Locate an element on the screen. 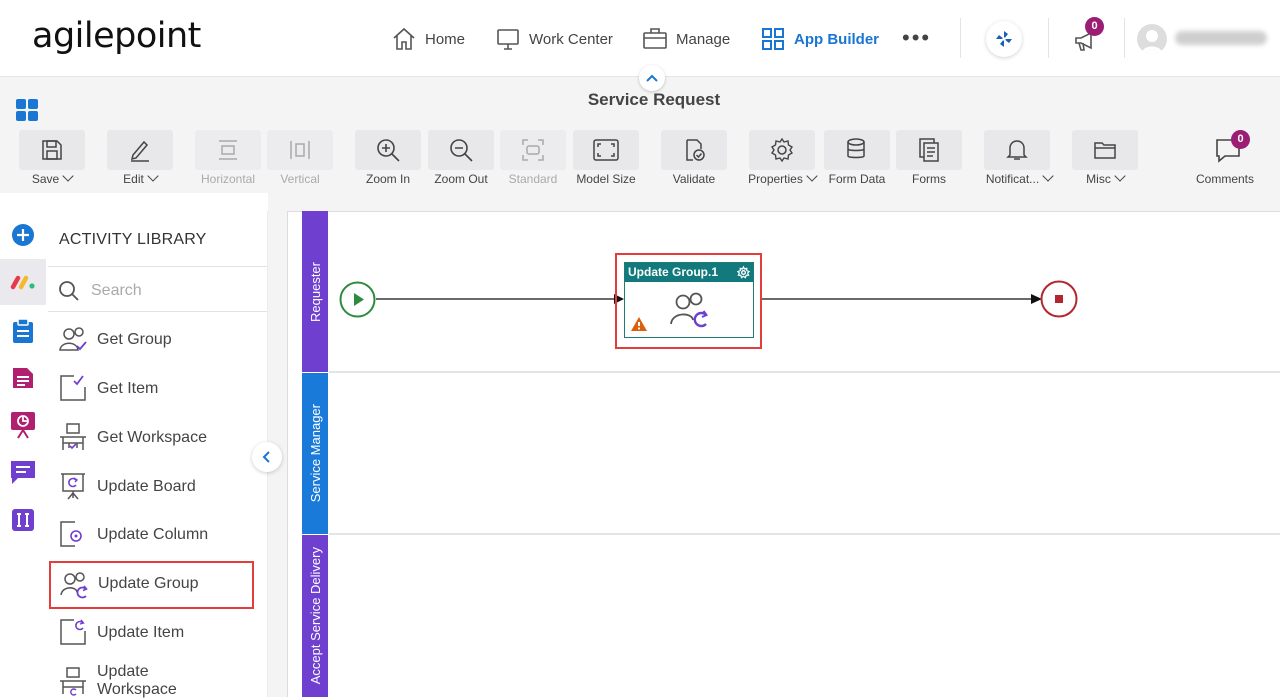  collapse-library-button is located at coordinates (267, 457).